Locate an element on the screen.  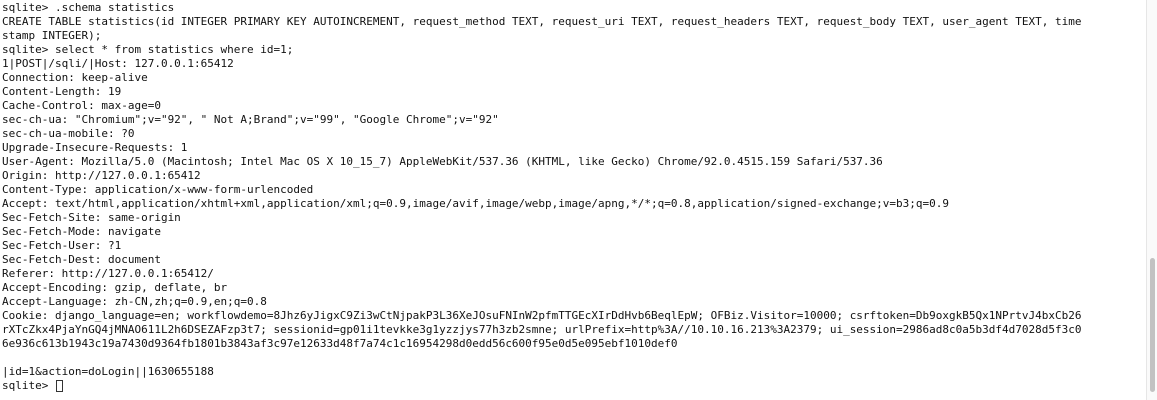
terminal-line: Cache-Control: max-age=0 is located at coordinates (81, 105).